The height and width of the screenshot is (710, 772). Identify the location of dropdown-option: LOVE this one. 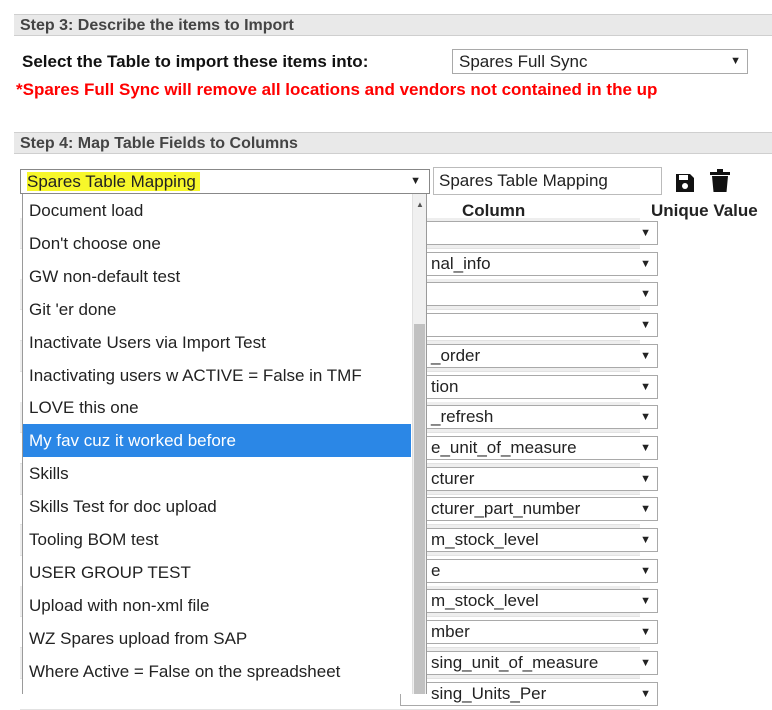
(217, 407).